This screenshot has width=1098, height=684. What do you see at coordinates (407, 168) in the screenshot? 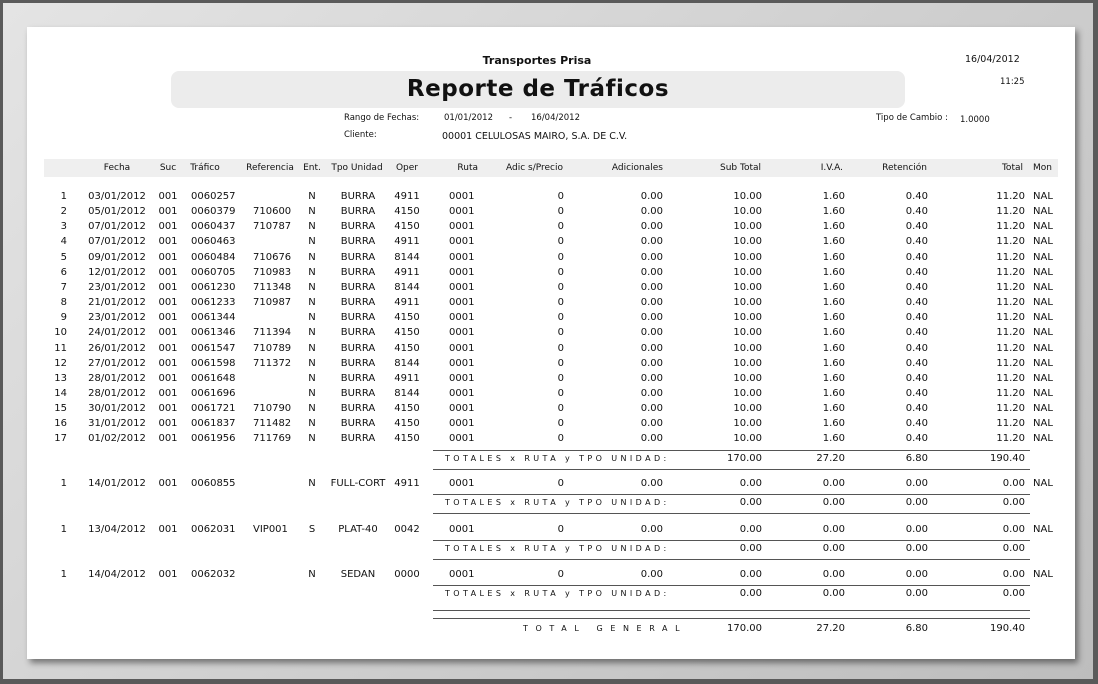
I see `column-header-oper: Oper` at bounding box center [407, 168].